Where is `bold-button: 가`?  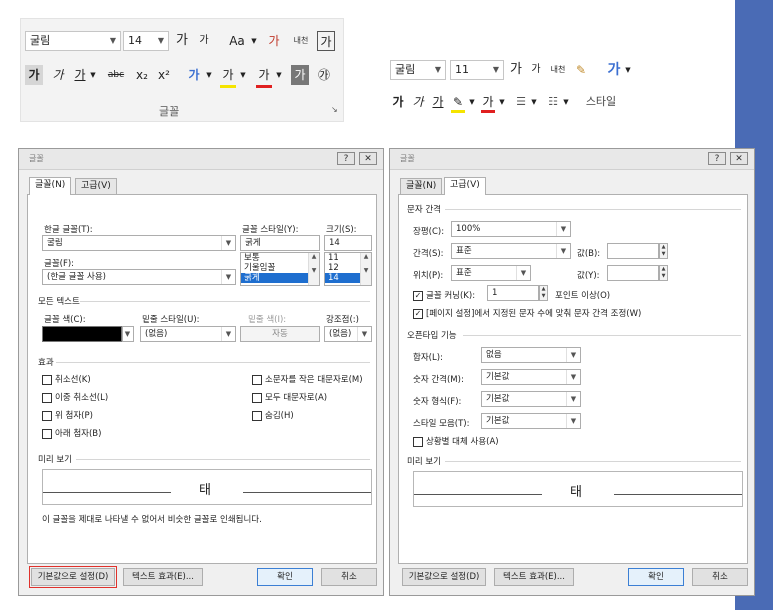 bold-button: 가 is located at coordinates (34, 75).